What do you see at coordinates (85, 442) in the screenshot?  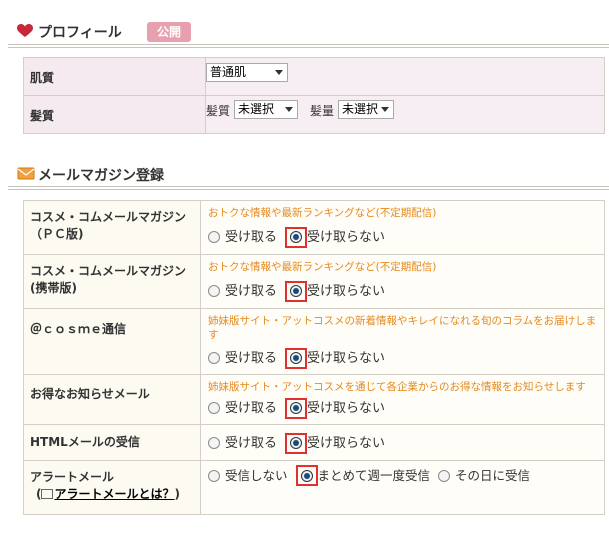 I see `mail-row-label-line1: HTMLメールの受信` at bounding box center [85, 442].